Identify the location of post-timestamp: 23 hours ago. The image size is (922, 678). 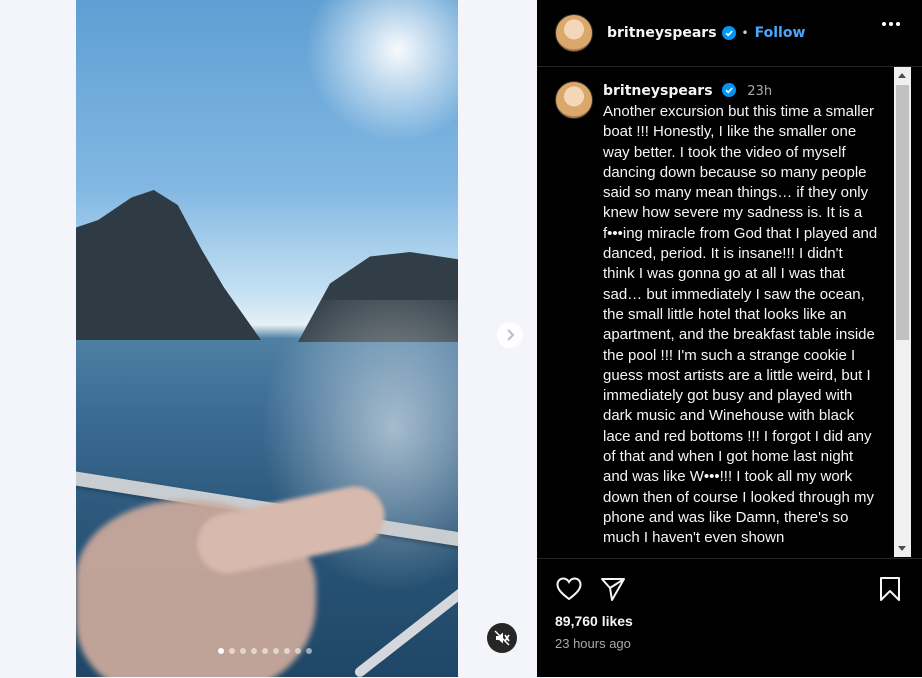
(593, 643).